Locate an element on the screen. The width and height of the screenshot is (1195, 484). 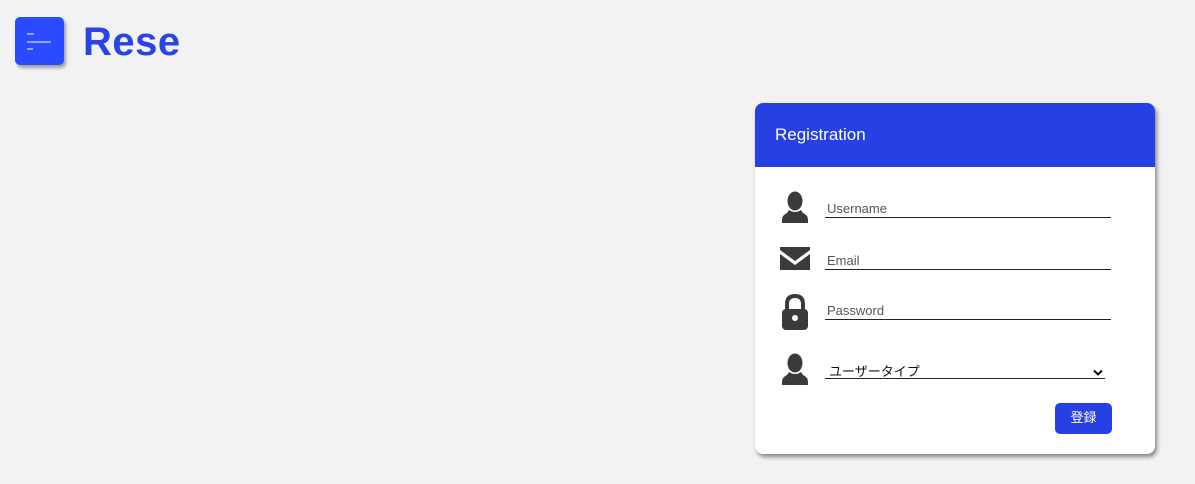
password-input is located at coordinates (968, 310).